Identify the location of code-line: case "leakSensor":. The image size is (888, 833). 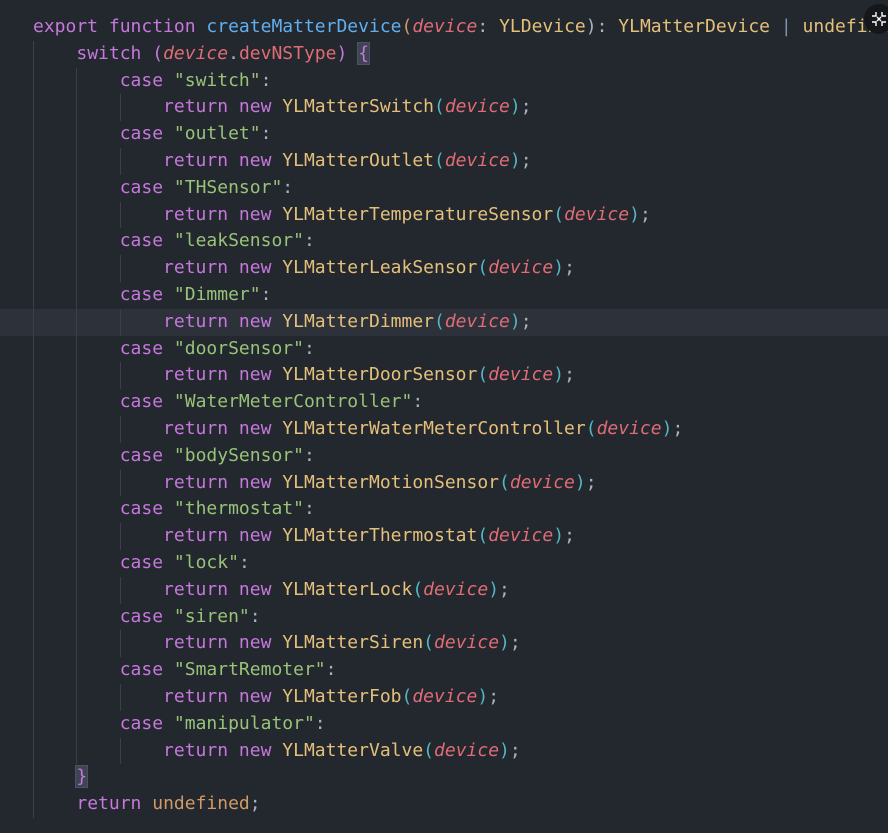
(444, 242).